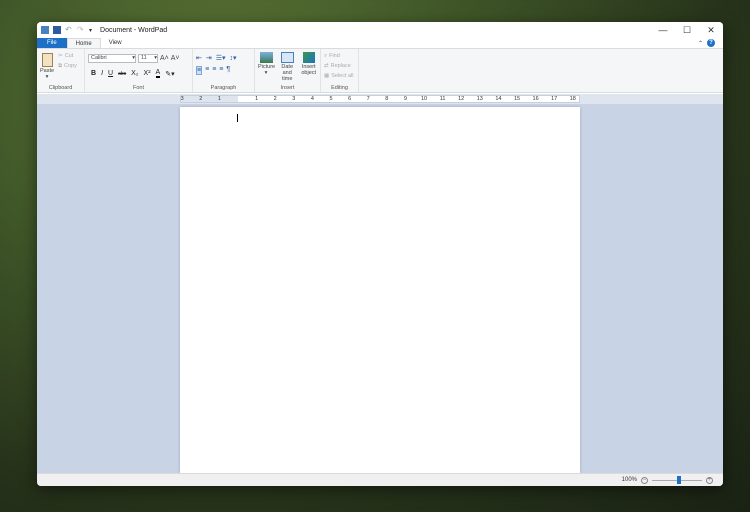 This screenshot has width=750, height=512. What do you see at coordinates (339, 88) in the screenshot?
I see `editing-label: Editing` at bounding box center [339, 88].